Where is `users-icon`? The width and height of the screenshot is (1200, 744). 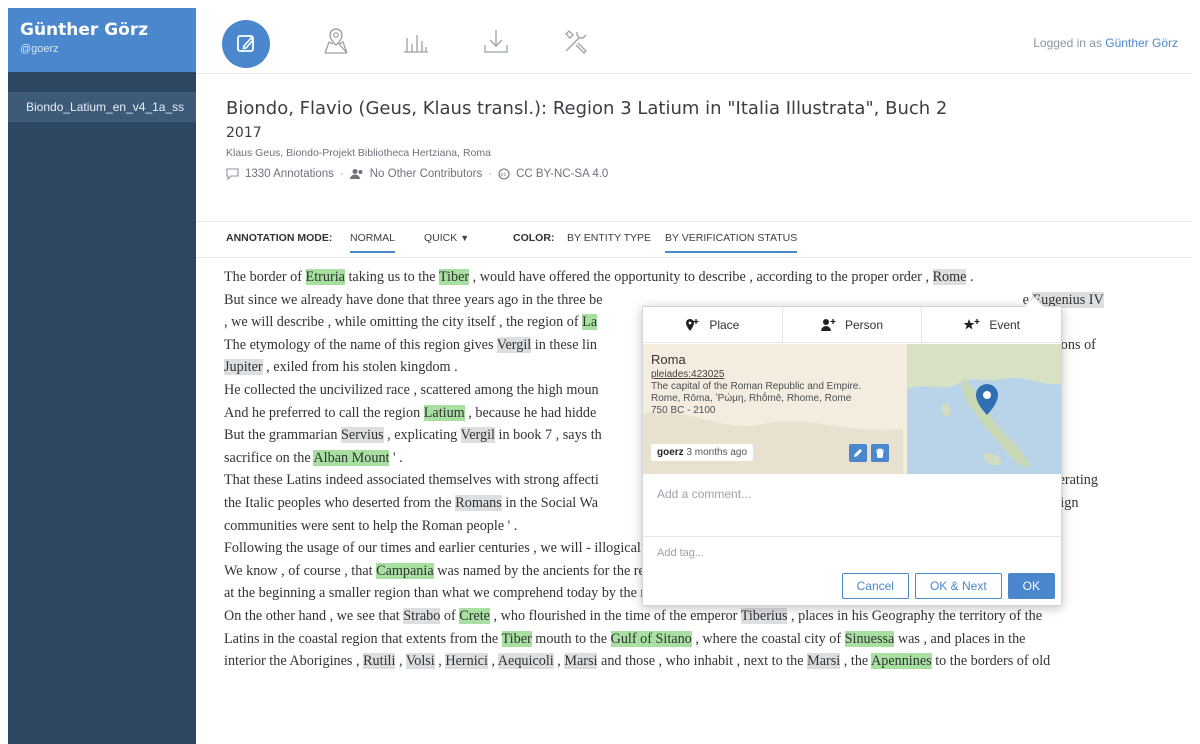
users-icon is located at coordinates (356, 174).